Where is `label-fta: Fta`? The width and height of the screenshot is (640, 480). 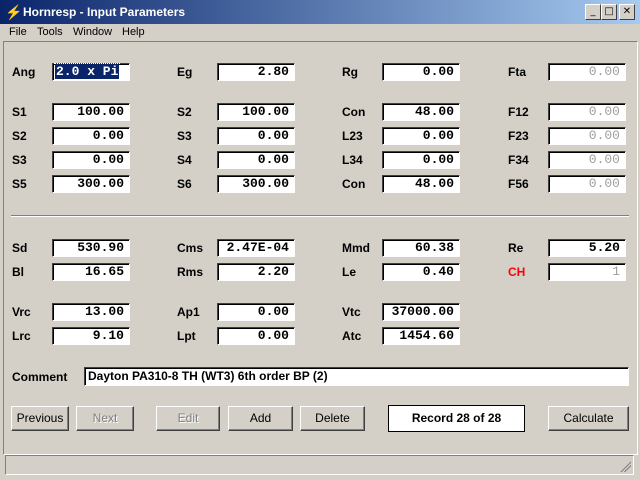
label-fta: Fta is located at coordinates (517, 72).